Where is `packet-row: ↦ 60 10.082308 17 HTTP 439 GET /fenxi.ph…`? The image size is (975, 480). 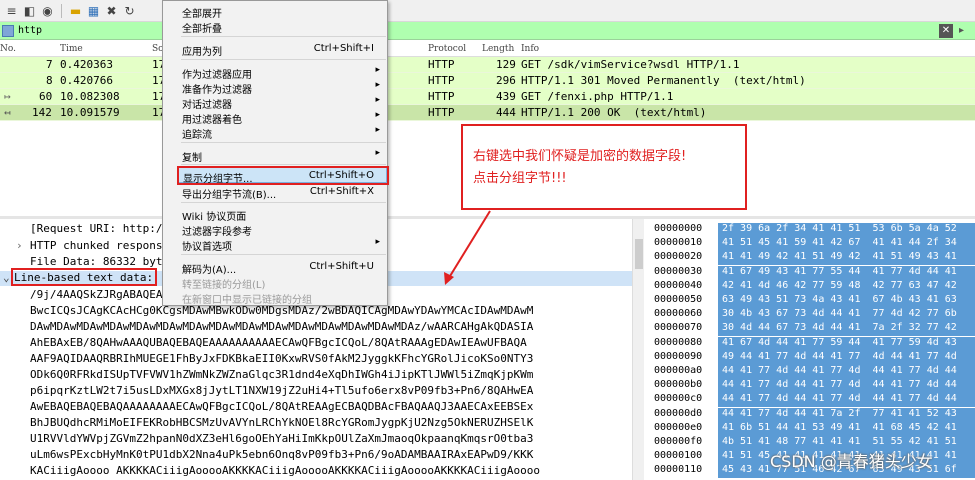
packet-row: ↦ 60 10.082308 17 HTTP 439 GET /fenxi.ph… is located at coordinates (487, 97).